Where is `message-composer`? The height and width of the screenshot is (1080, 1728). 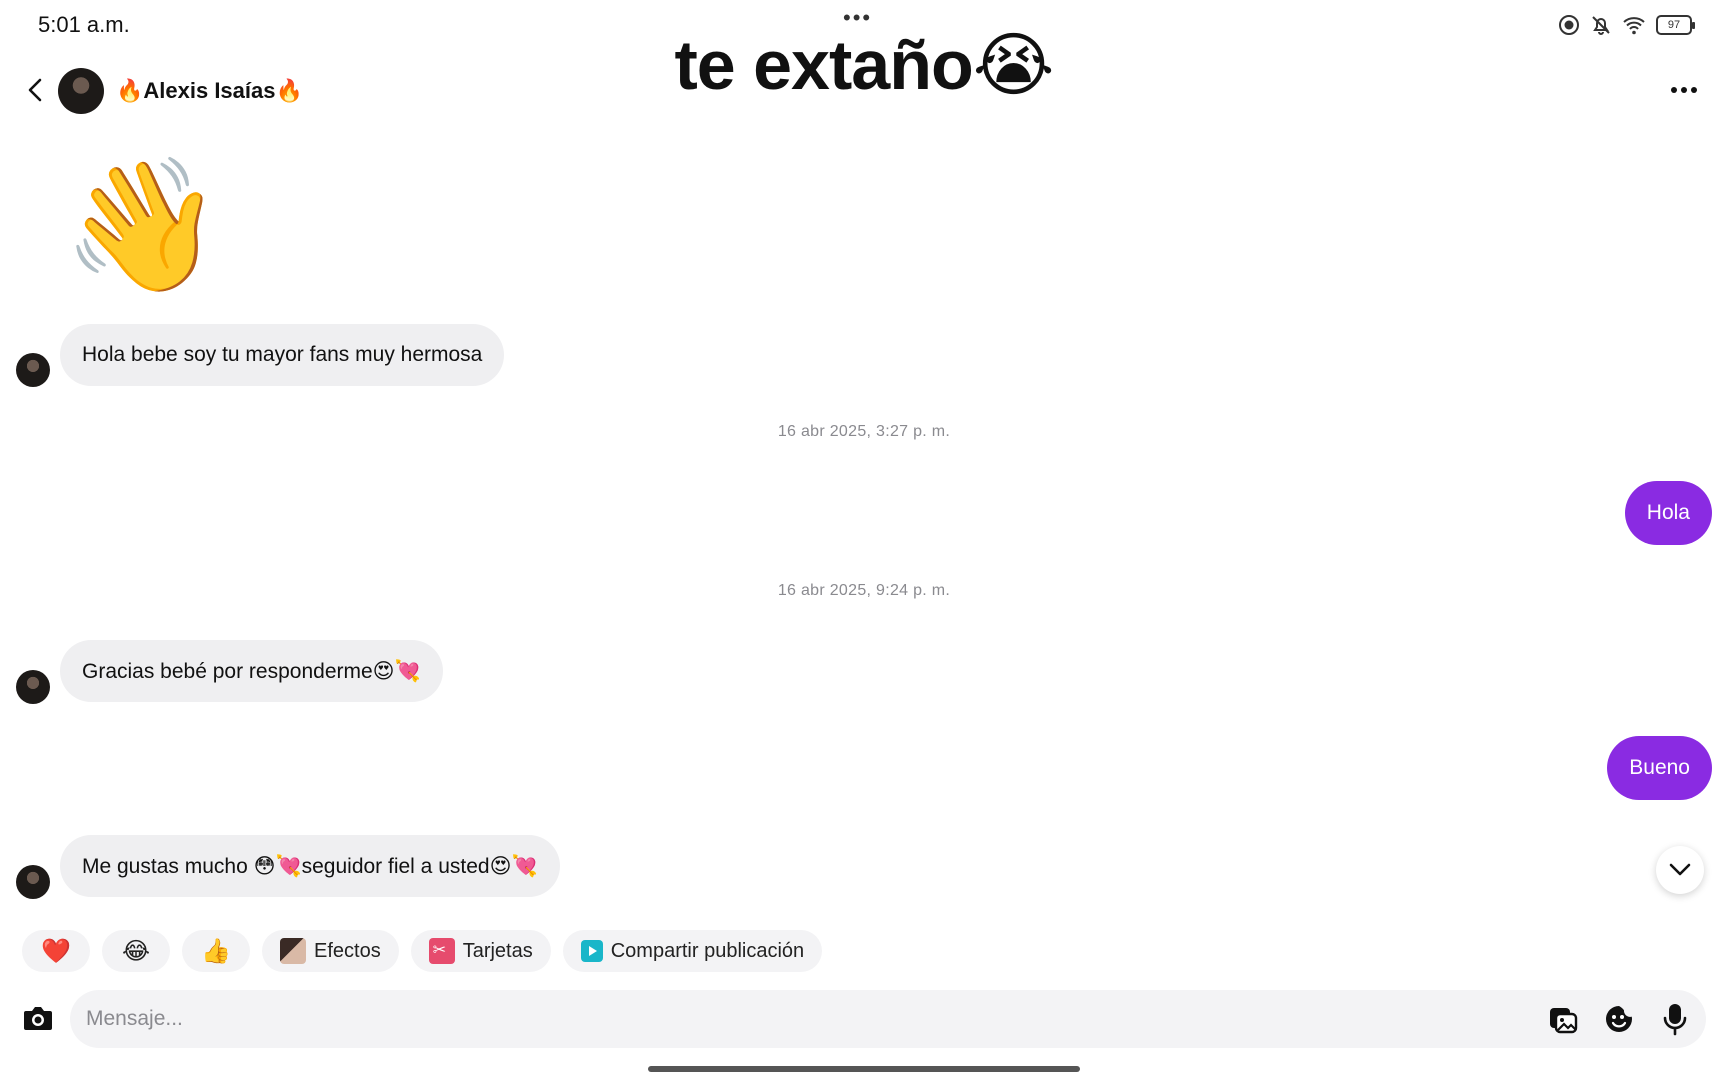 message-composer is located at coordinates (888, 1019).